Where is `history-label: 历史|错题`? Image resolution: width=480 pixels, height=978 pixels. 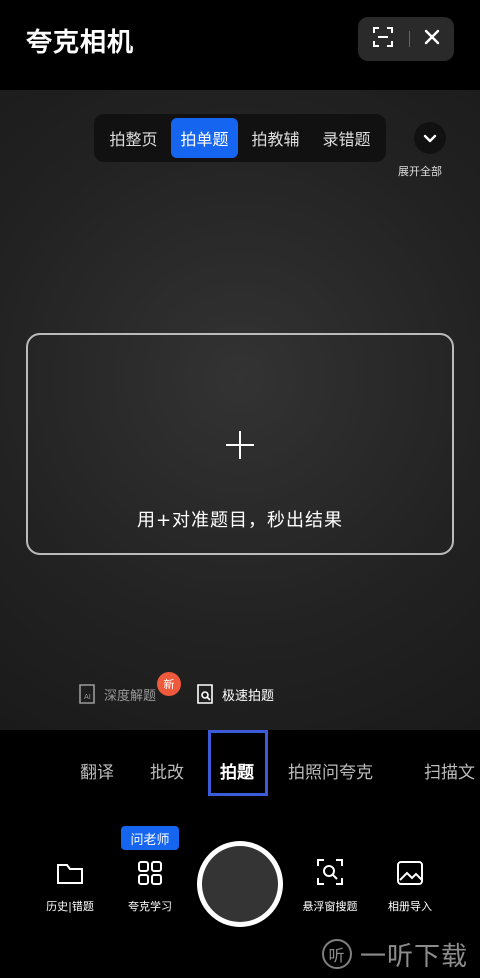
history-label: 历史|错题 is located at coordinates (70, 906).